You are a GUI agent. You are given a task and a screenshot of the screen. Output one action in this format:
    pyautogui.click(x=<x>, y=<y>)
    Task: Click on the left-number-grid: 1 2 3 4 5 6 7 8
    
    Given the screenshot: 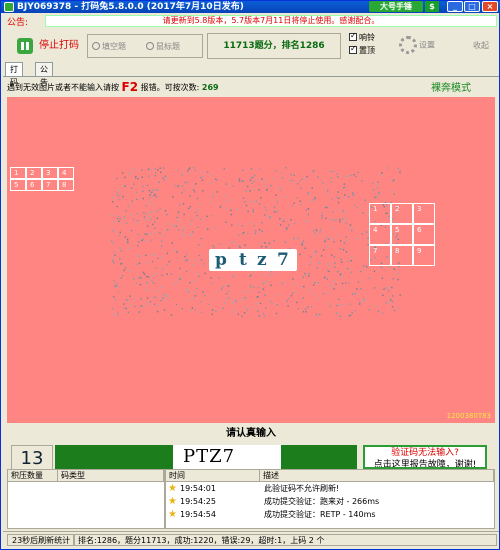 What is the action you would take?
    pyautogui.click(x=42, y=179)
    